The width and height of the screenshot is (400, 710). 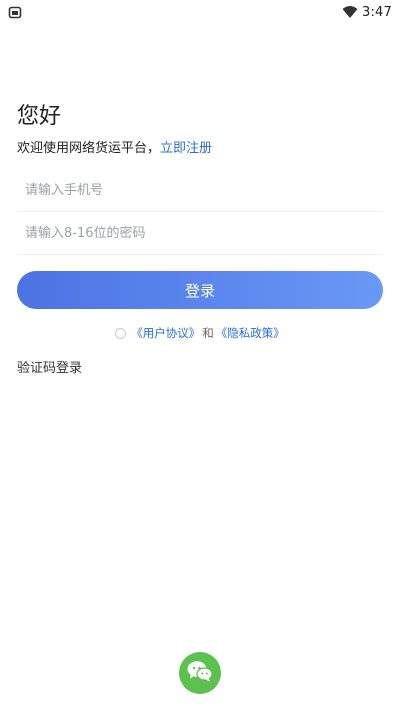 What do you see at coordinates (186, 148) in the screenshot?
I see `register-link: 立即注册` at bounding box center [186, 148].